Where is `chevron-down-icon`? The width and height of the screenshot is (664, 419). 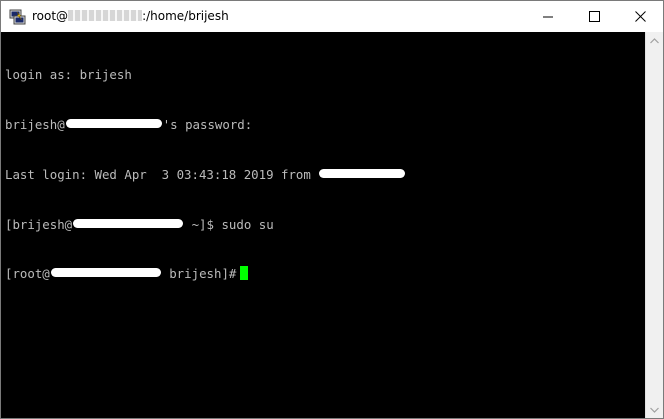 chevron-down-icon is located at coordinates (654, 410).